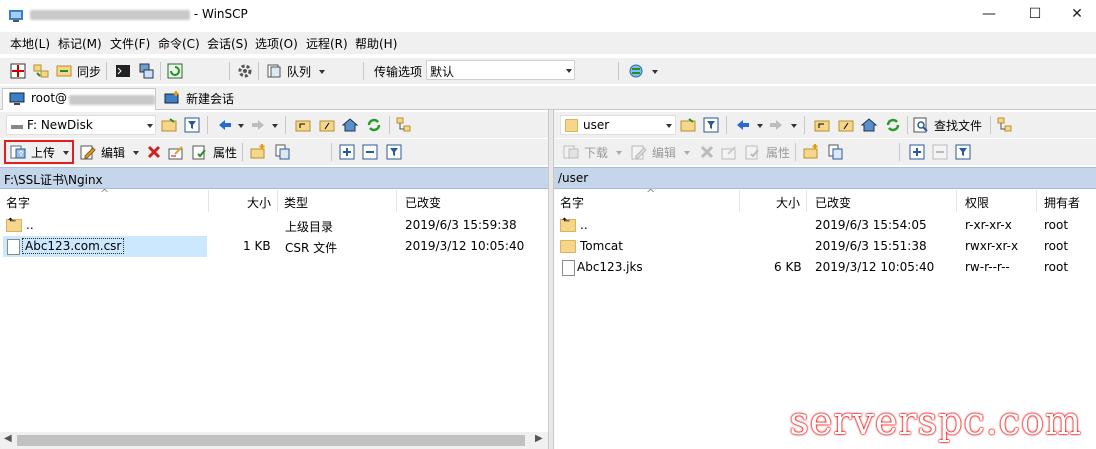 This screenshot has height=449, width=1096. What do you see at coordinates (655, 72) in the screenshot?
I see `globe-dropdown-arrow` at bounding box center [655, 72].